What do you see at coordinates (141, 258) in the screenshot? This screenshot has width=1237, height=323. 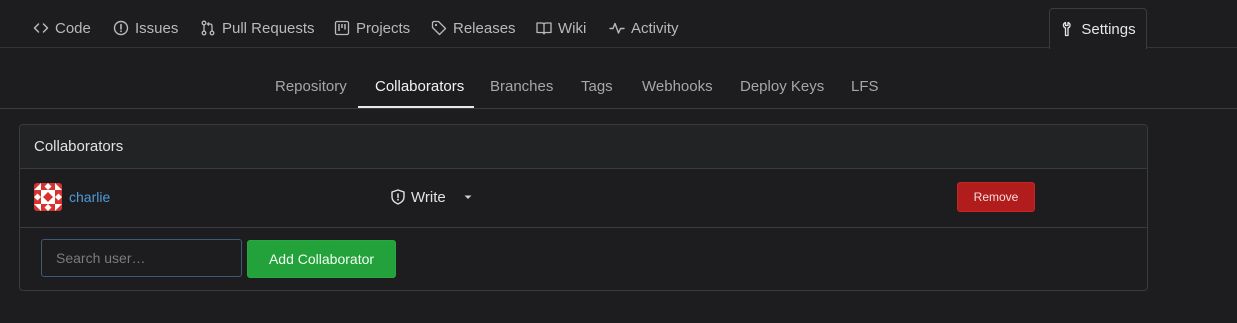 I see `search-user-input` at bounding box center [141, 258].